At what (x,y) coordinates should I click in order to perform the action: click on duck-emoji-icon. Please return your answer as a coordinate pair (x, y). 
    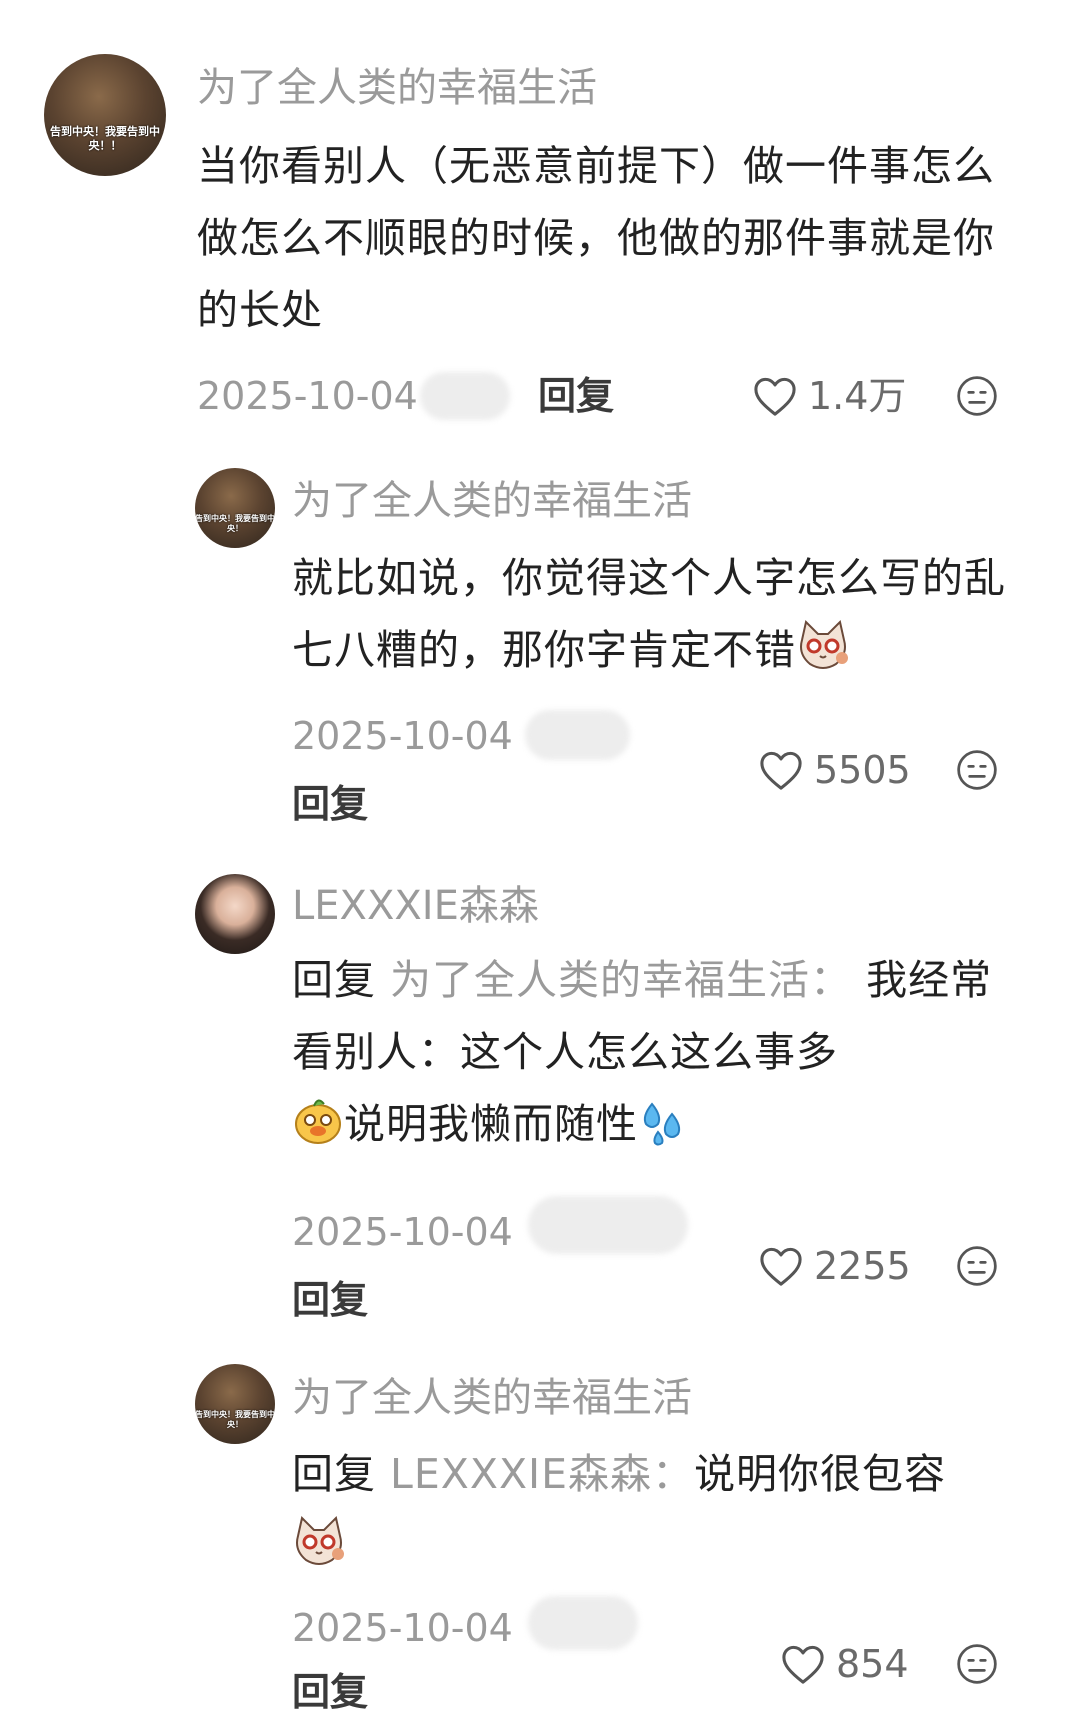
    Looking at the image, I should click on (318, 1121).